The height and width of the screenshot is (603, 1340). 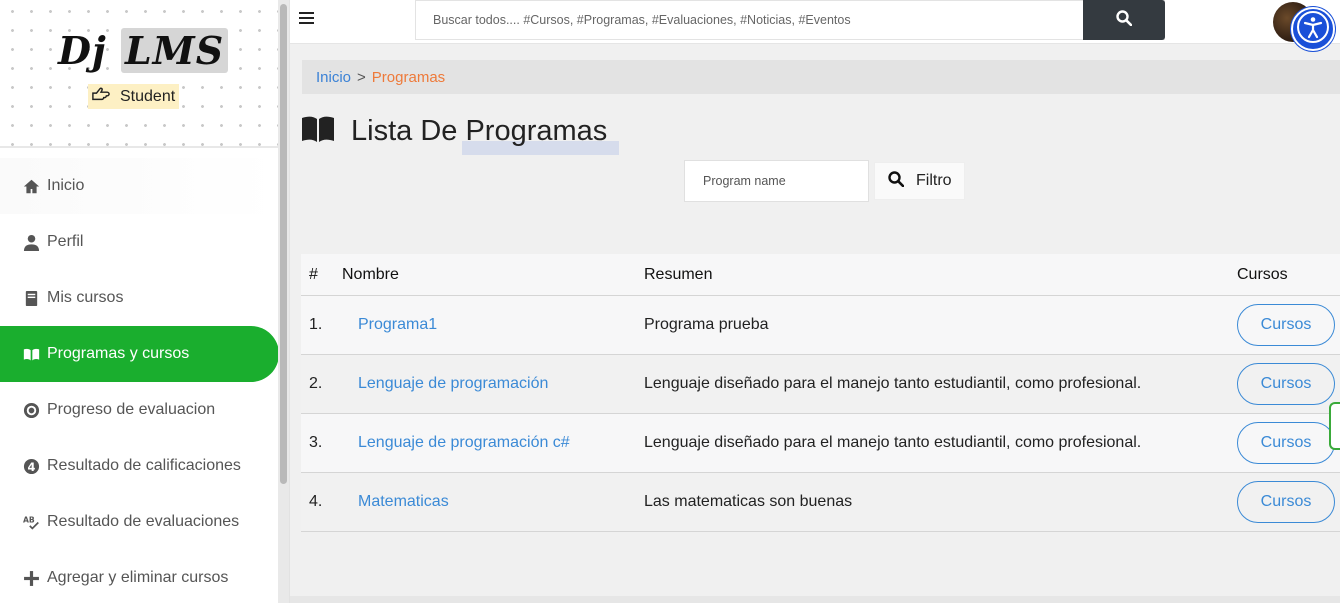 What do you see at coordinates (139, 74) in the screenshot?
I see `sidebar-header: Dj LMS Student` at bounding box center [139, 74].